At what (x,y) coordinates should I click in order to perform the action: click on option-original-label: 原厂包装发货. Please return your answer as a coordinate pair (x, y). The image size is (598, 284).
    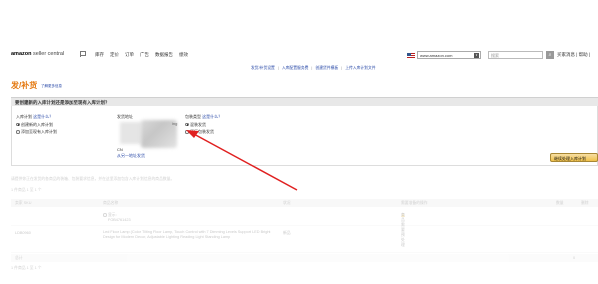
    Looking at the image, I should click on (202, 131).